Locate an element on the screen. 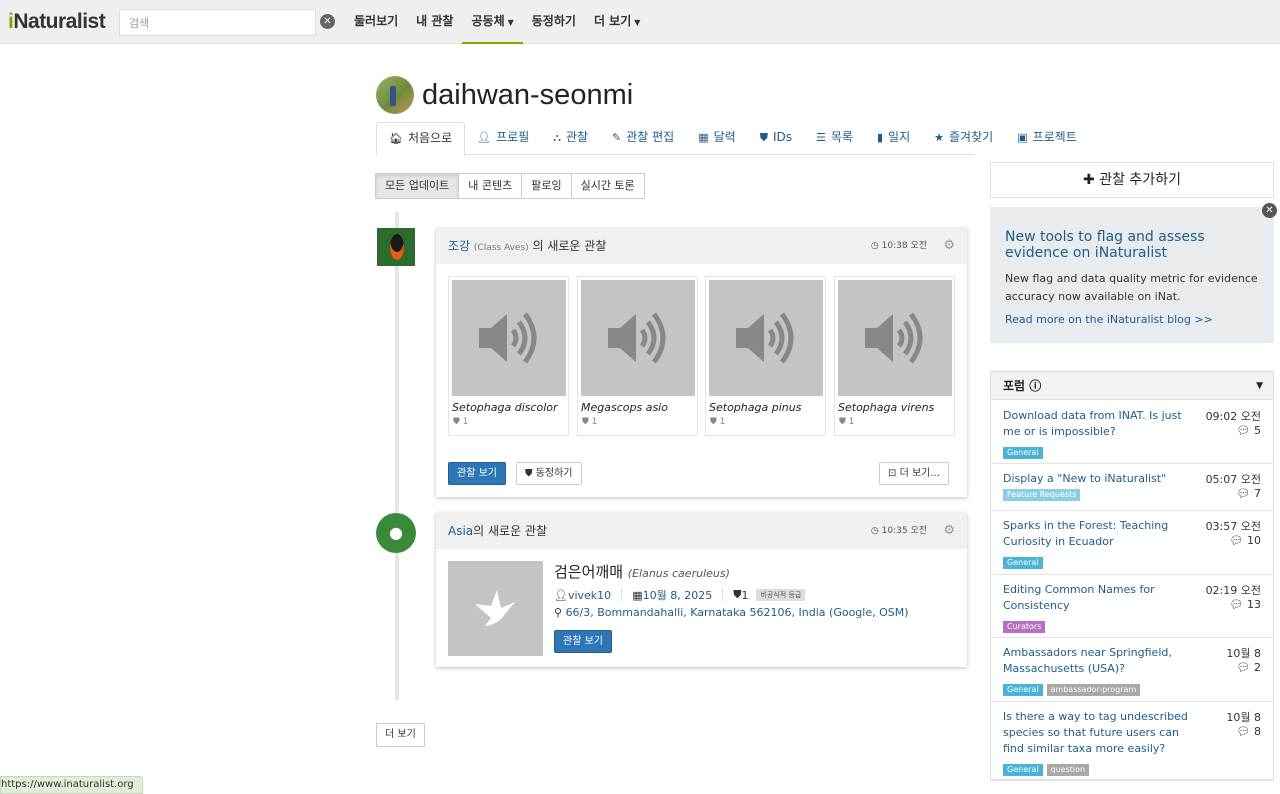 This screenshot has height=794, width=1280. add-observation-label: 관찰 추가하기 is located at coordinates (1140, 180).